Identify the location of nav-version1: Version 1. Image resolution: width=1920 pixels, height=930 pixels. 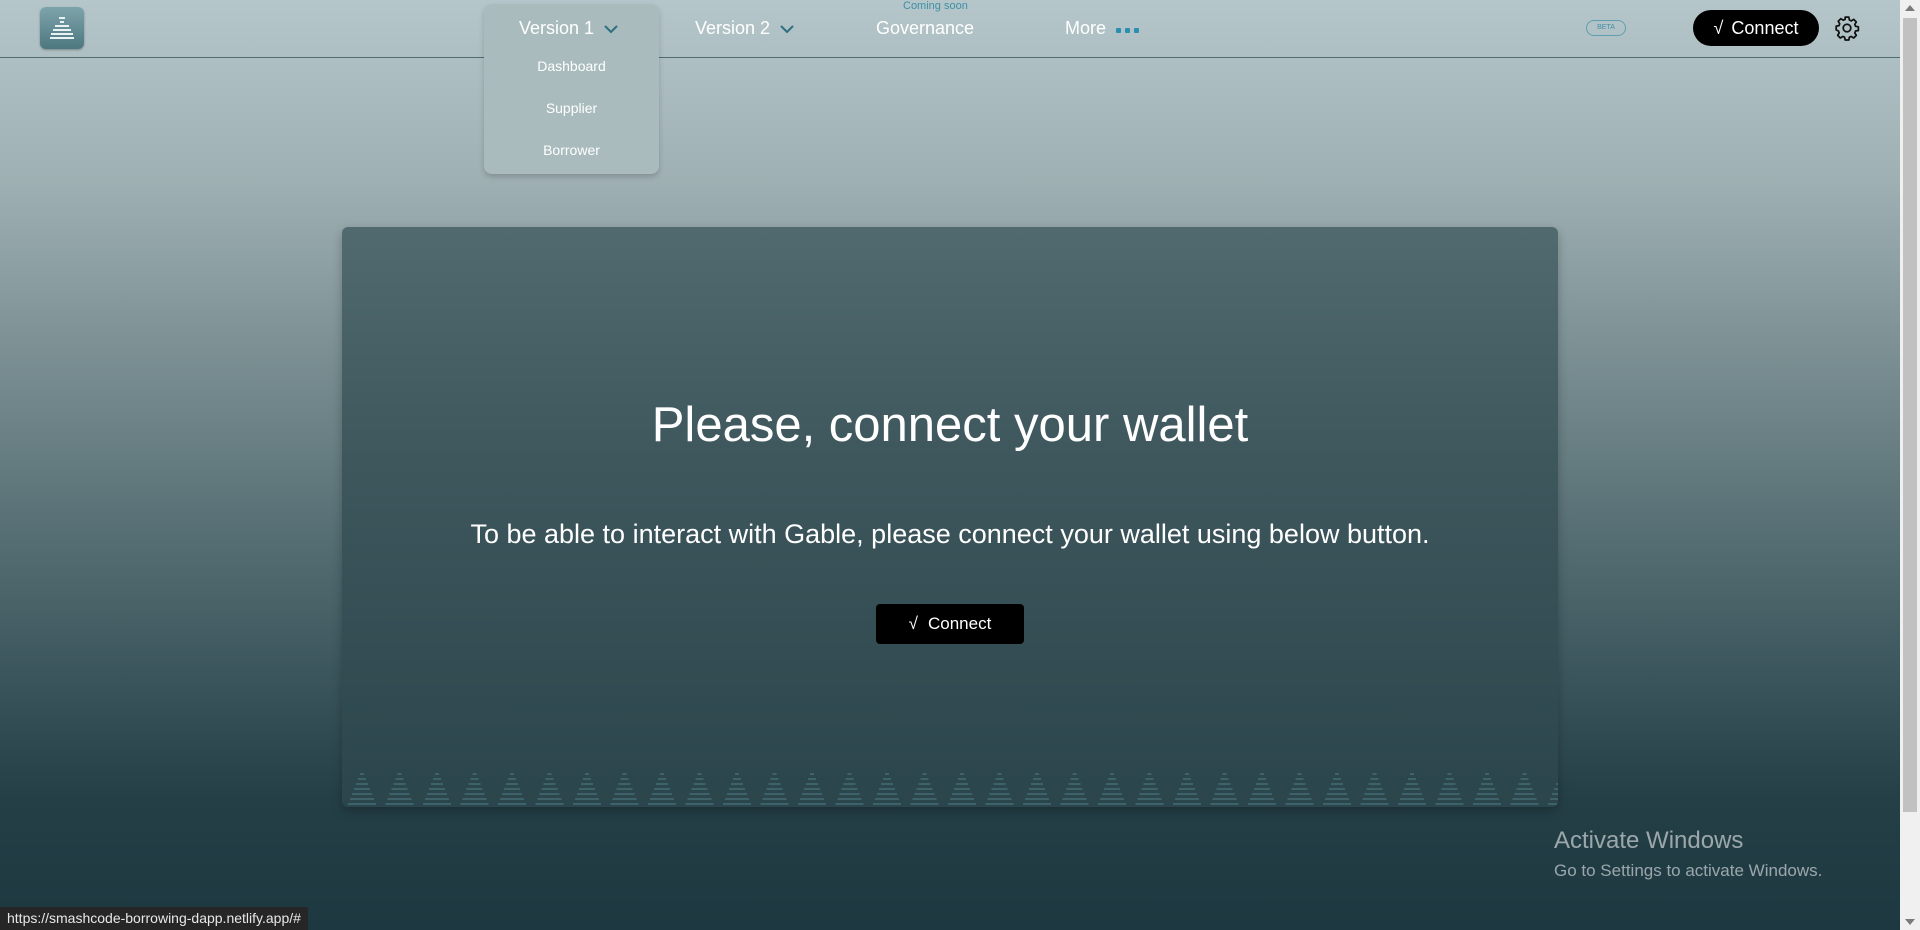
(568, 28).